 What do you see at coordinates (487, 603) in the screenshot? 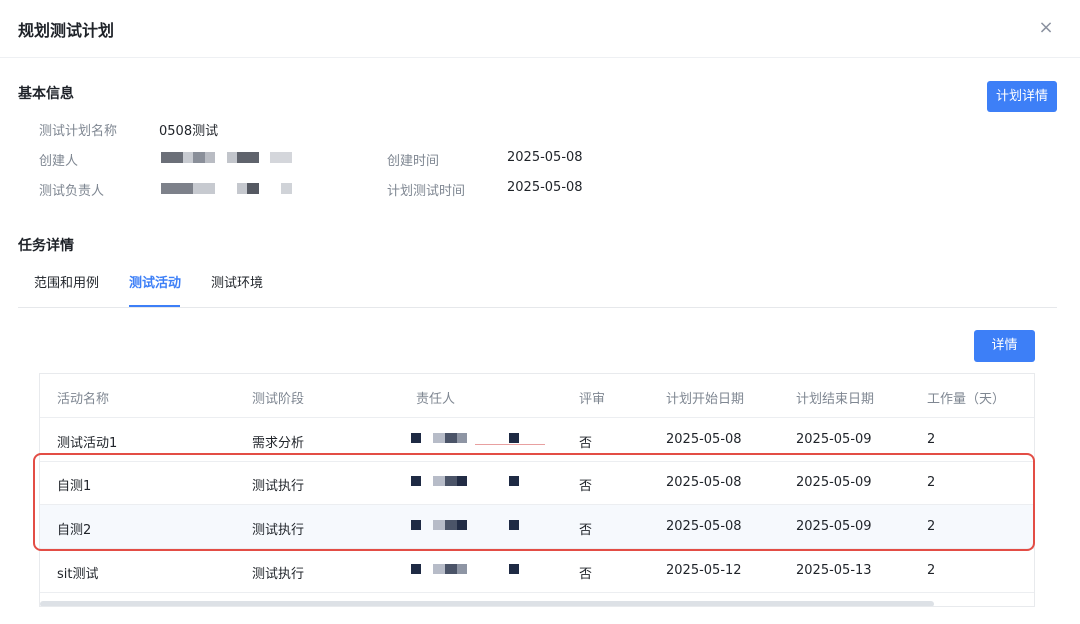
I see `horizontal-scrollbar` at bounding box center [487, 603].